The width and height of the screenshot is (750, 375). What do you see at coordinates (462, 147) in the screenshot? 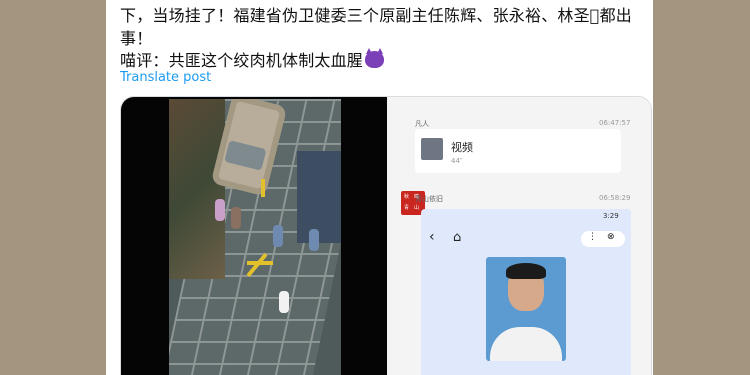
I see `video-message-title: 视频` at bounding box center [462, 147].